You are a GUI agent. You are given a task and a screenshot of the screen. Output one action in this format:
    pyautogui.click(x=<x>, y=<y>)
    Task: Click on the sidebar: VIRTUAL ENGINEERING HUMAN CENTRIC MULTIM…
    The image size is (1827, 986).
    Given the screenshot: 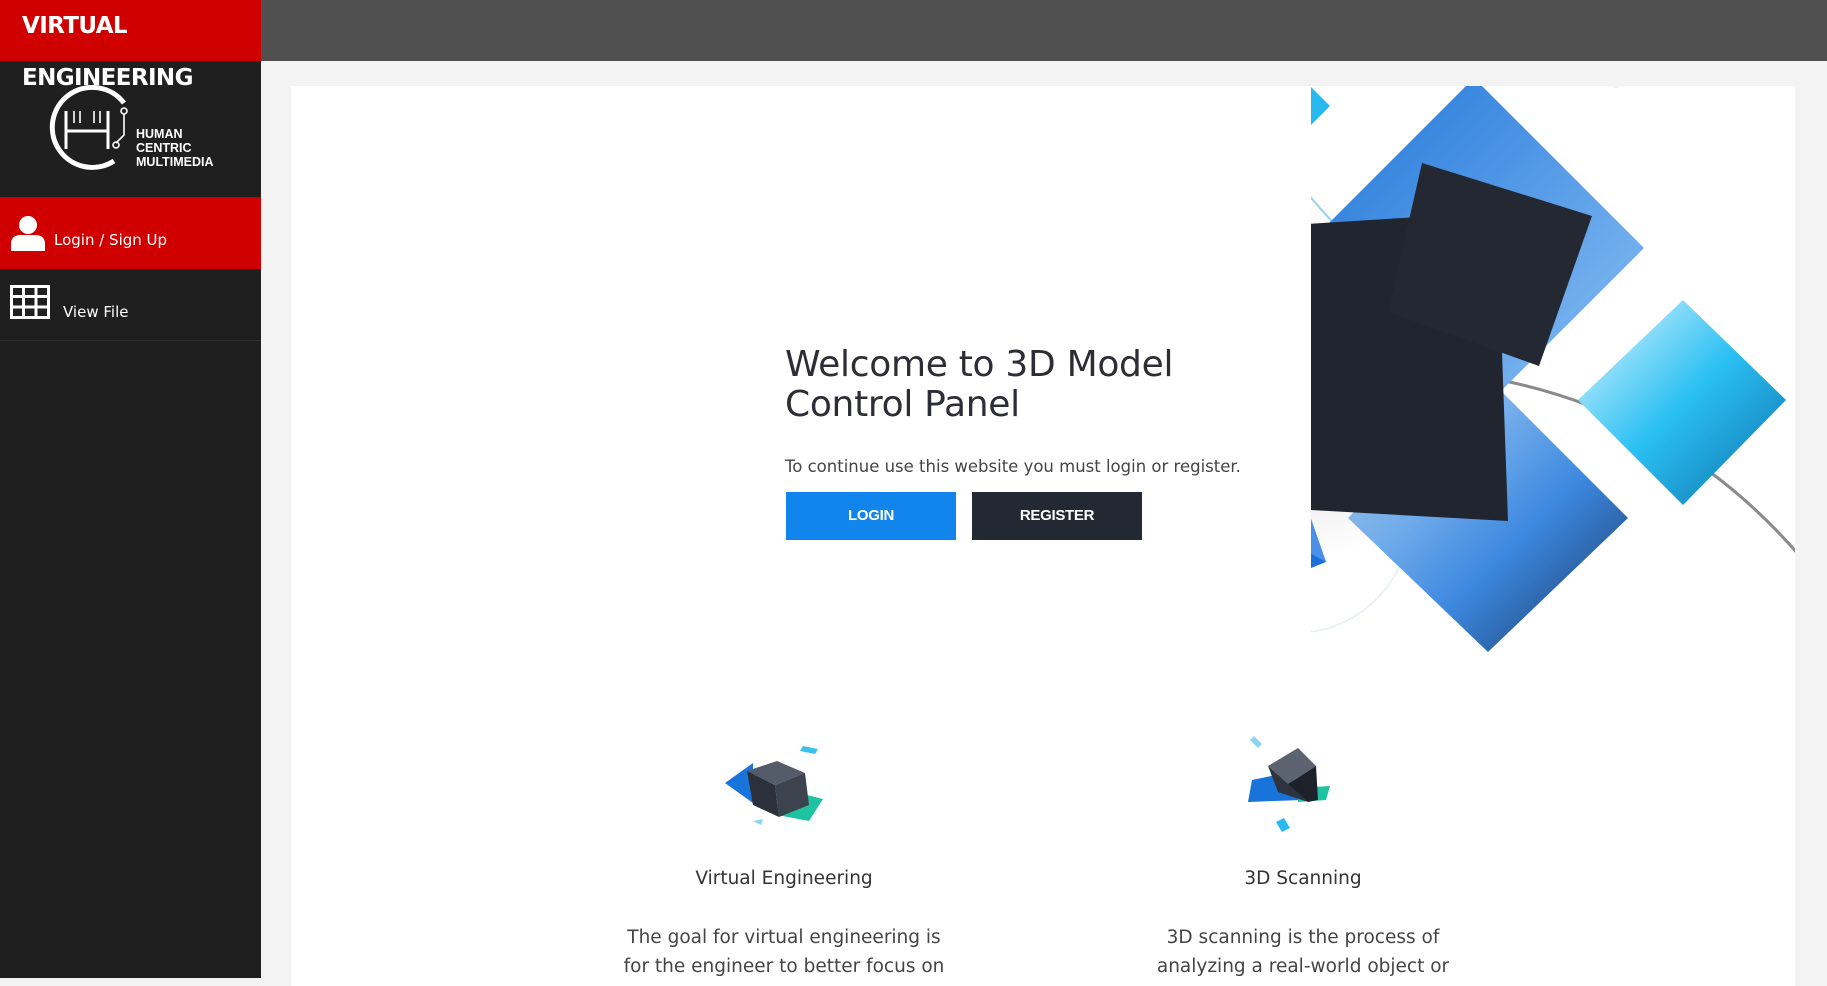 What is the action you would take?
    pyautogui.click(x=130, y=489)
    